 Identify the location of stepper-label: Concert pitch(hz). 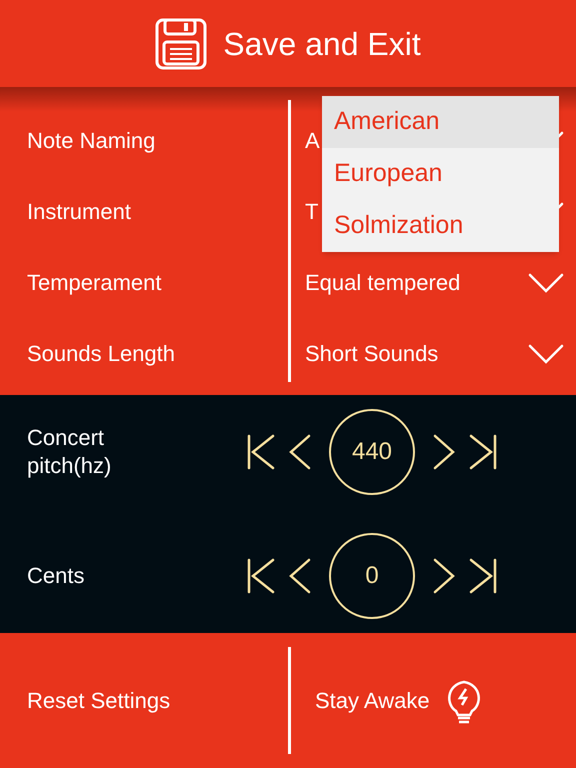
(69, 452).